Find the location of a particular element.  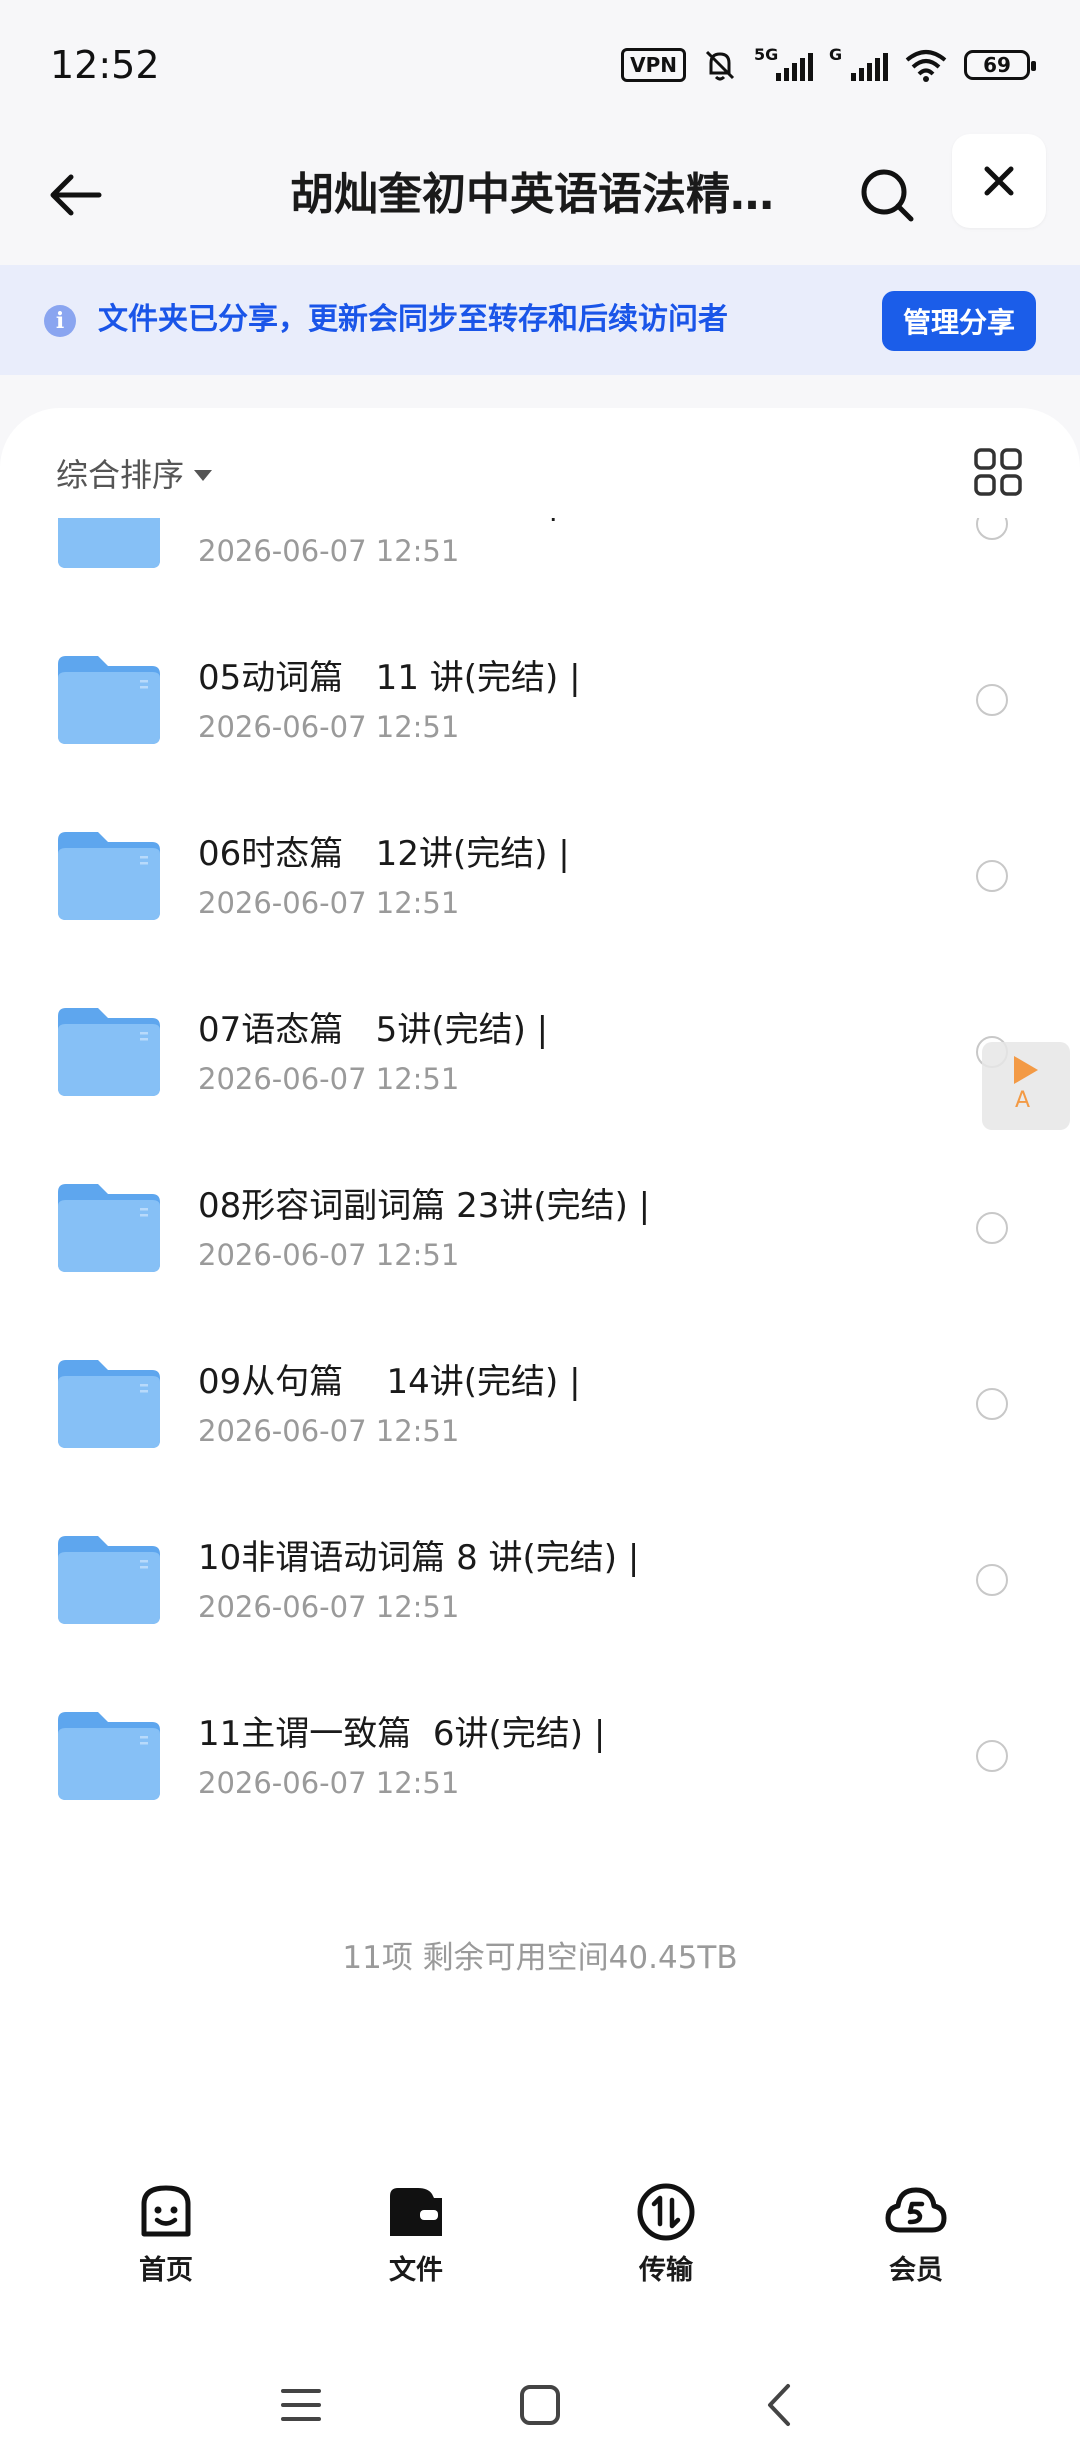

status-icons: VPN 5G G 69 is located at coordinates (828, 64).